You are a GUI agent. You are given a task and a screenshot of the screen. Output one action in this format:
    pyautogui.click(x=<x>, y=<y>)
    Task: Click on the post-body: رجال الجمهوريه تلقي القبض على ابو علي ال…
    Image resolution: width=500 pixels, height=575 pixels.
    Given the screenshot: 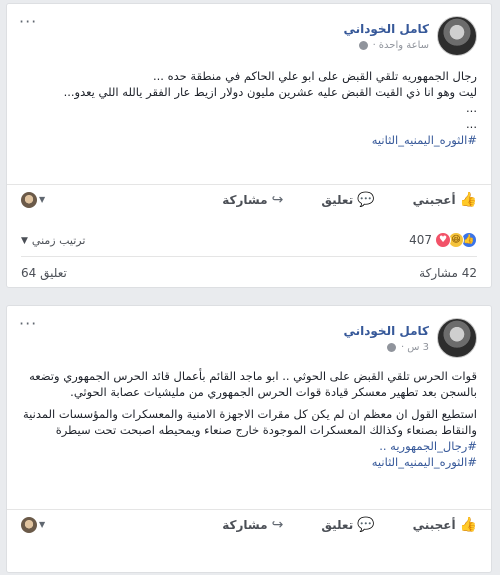 What is the action you would take?
    pyautogui.click(x=249, y=108)
    